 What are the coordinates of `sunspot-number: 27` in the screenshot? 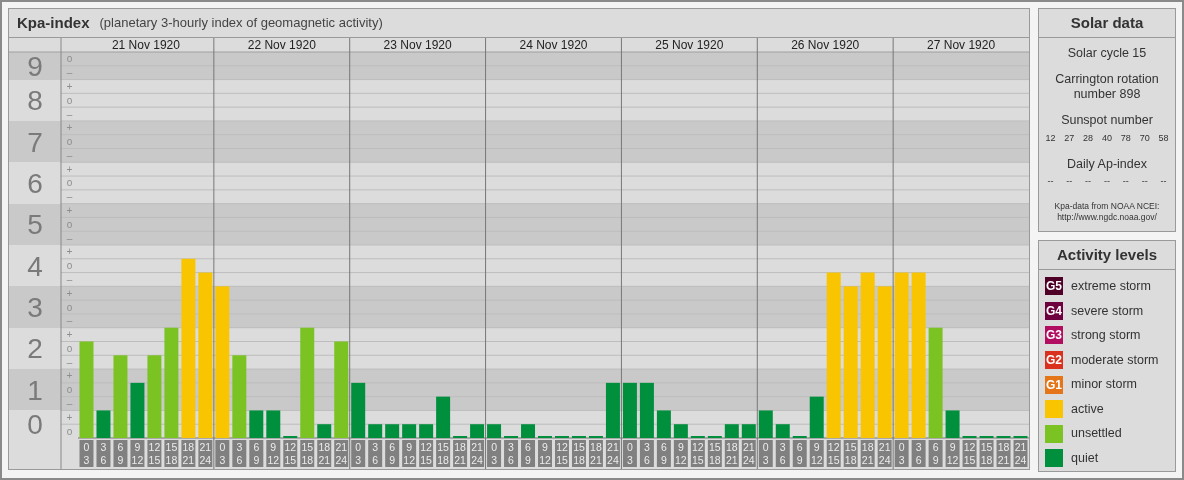 It's located at (1069, 138).